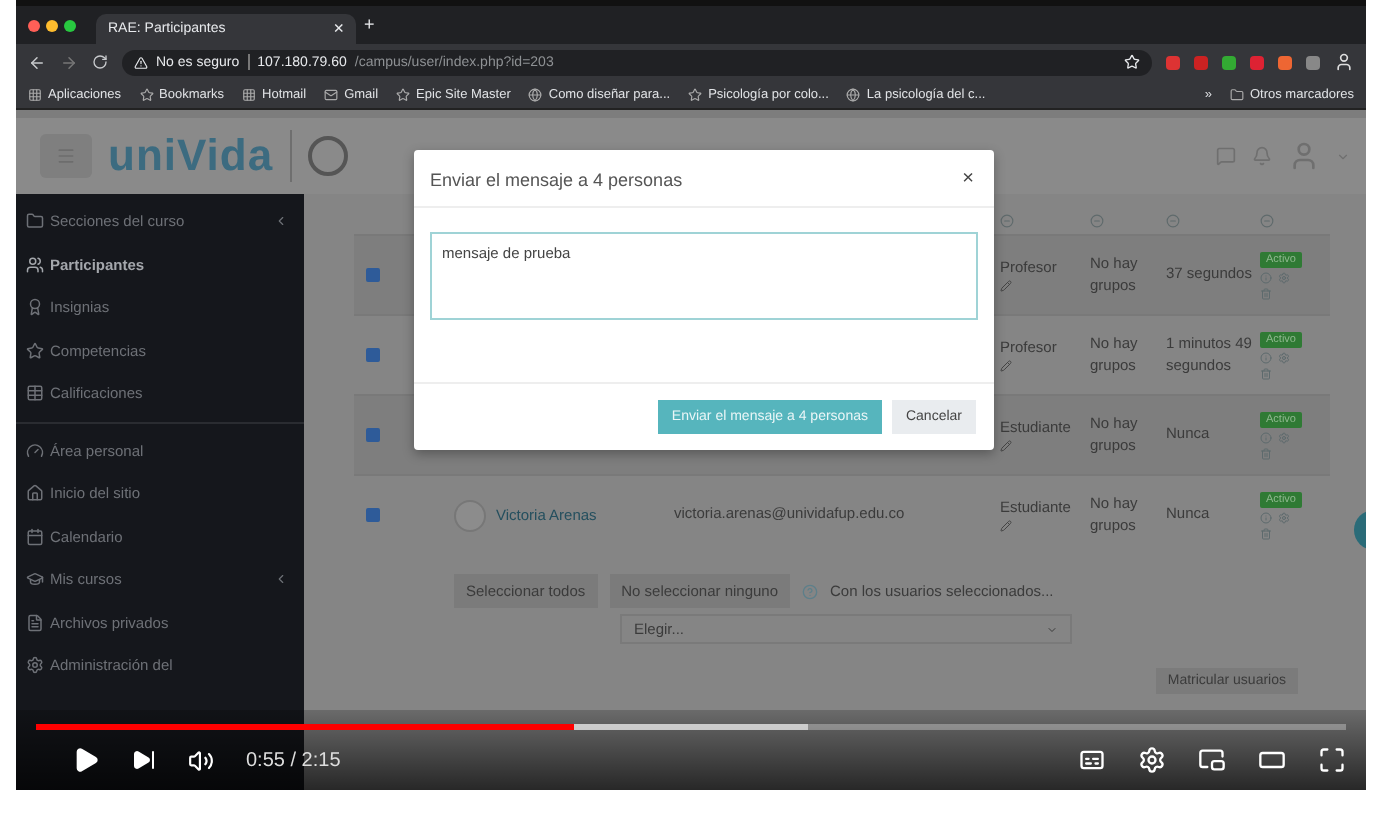 Image resolution: width=1382 pixels, height=816 pixels. Describe the element at coordinates (35, 450) in the screenshot. I see `gauge-icon` at that location.